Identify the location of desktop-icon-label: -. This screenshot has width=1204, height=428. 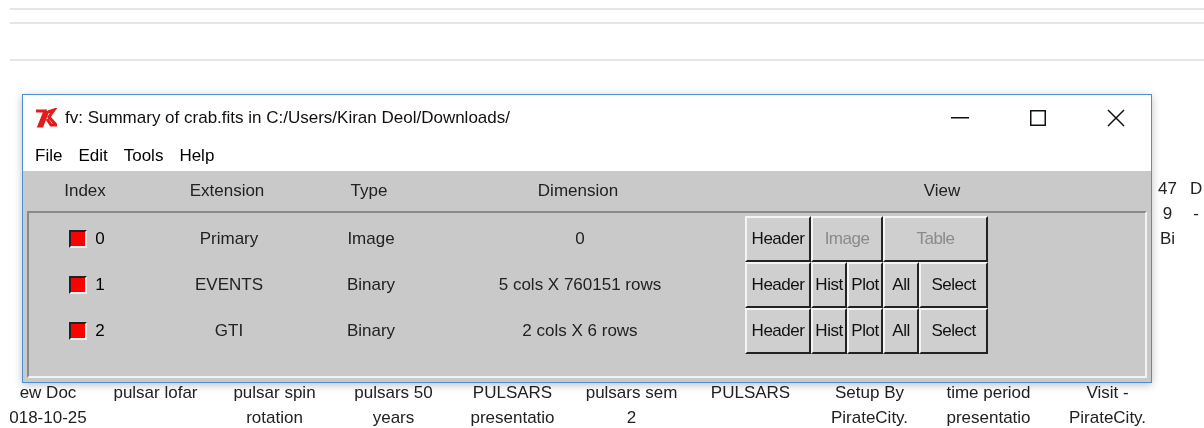
(1196, 213).